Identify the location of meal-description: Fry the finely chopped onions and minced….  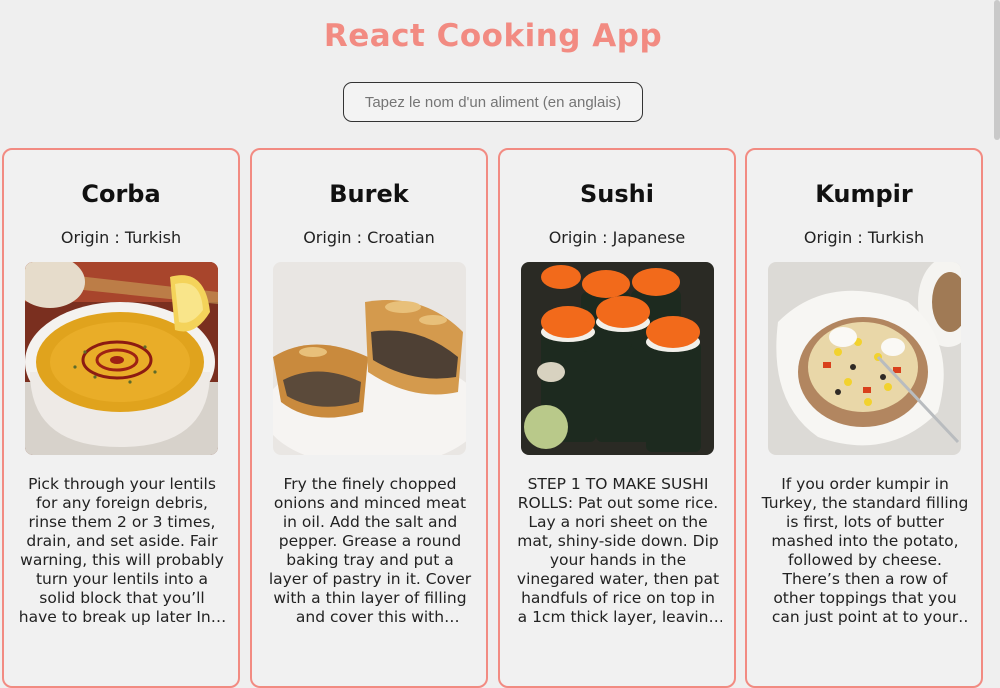
(370, 550).